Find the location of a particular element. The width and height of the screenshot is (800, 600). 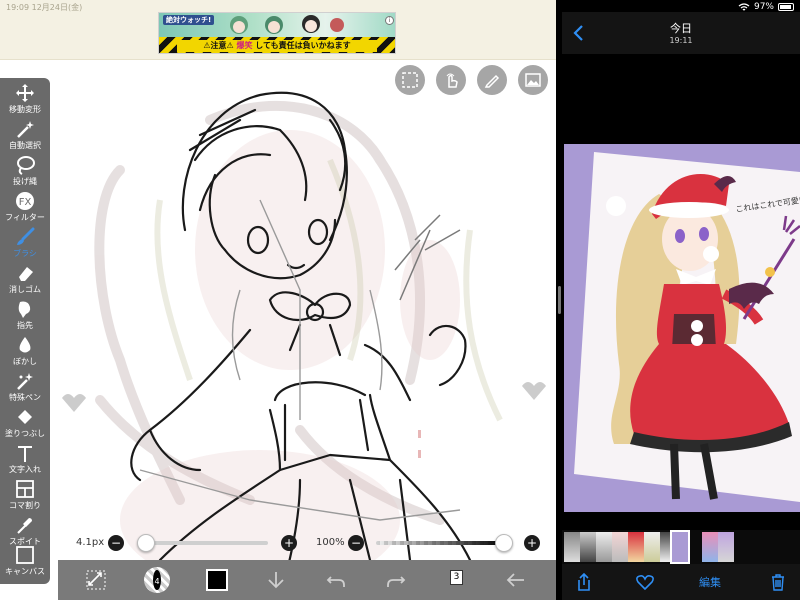

layers-button: 3 is located at coordinates (456, 579).